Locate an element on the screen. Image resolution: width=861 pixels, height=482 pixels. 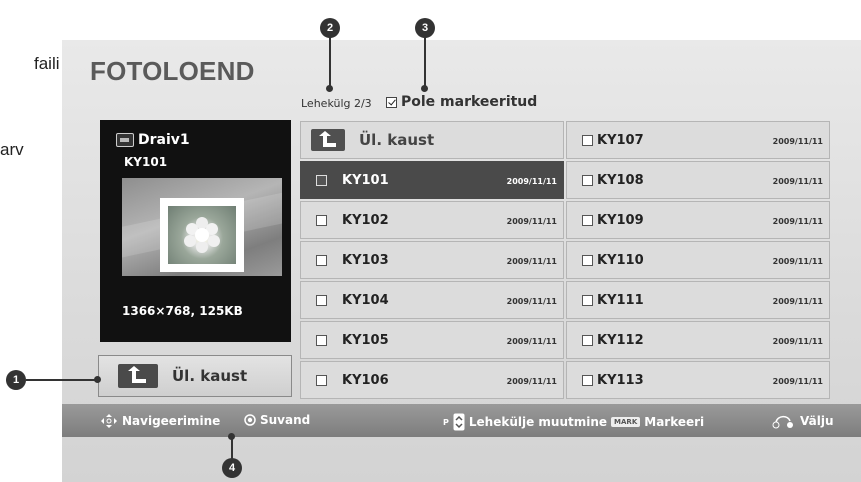
mark-key: MARK is located at coordinates (626, 422).